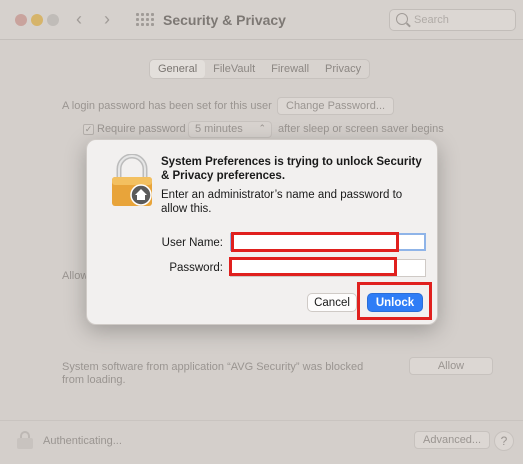  What do you see at coordinates (328, 268) in the screenshot?
I see `password-field` at bounding box center [328, 268].